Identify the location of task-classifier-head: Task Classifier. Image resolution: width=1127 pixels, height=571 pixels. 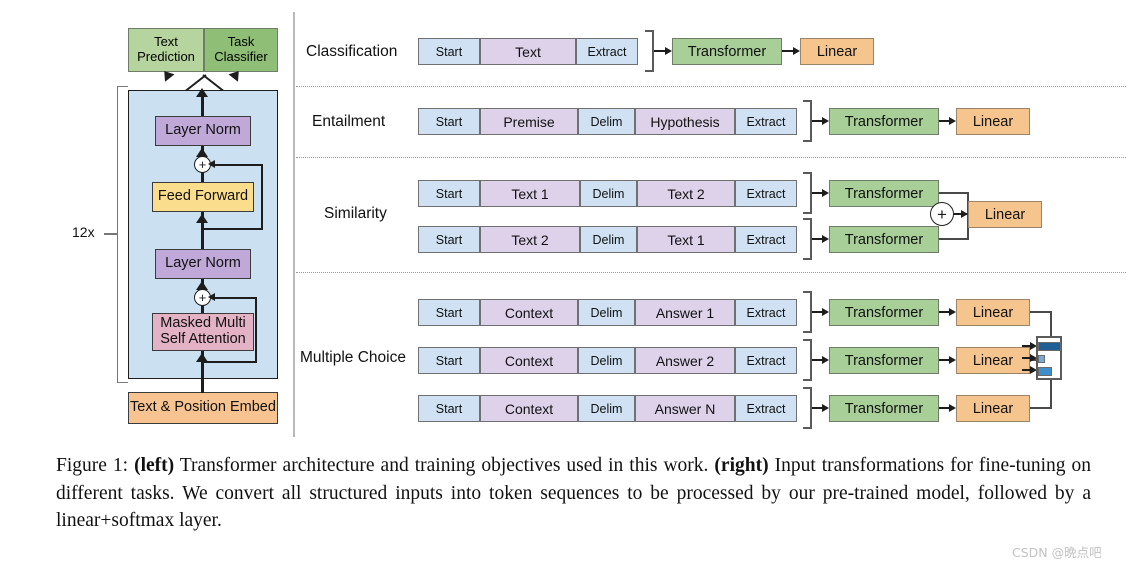
(241, 50).